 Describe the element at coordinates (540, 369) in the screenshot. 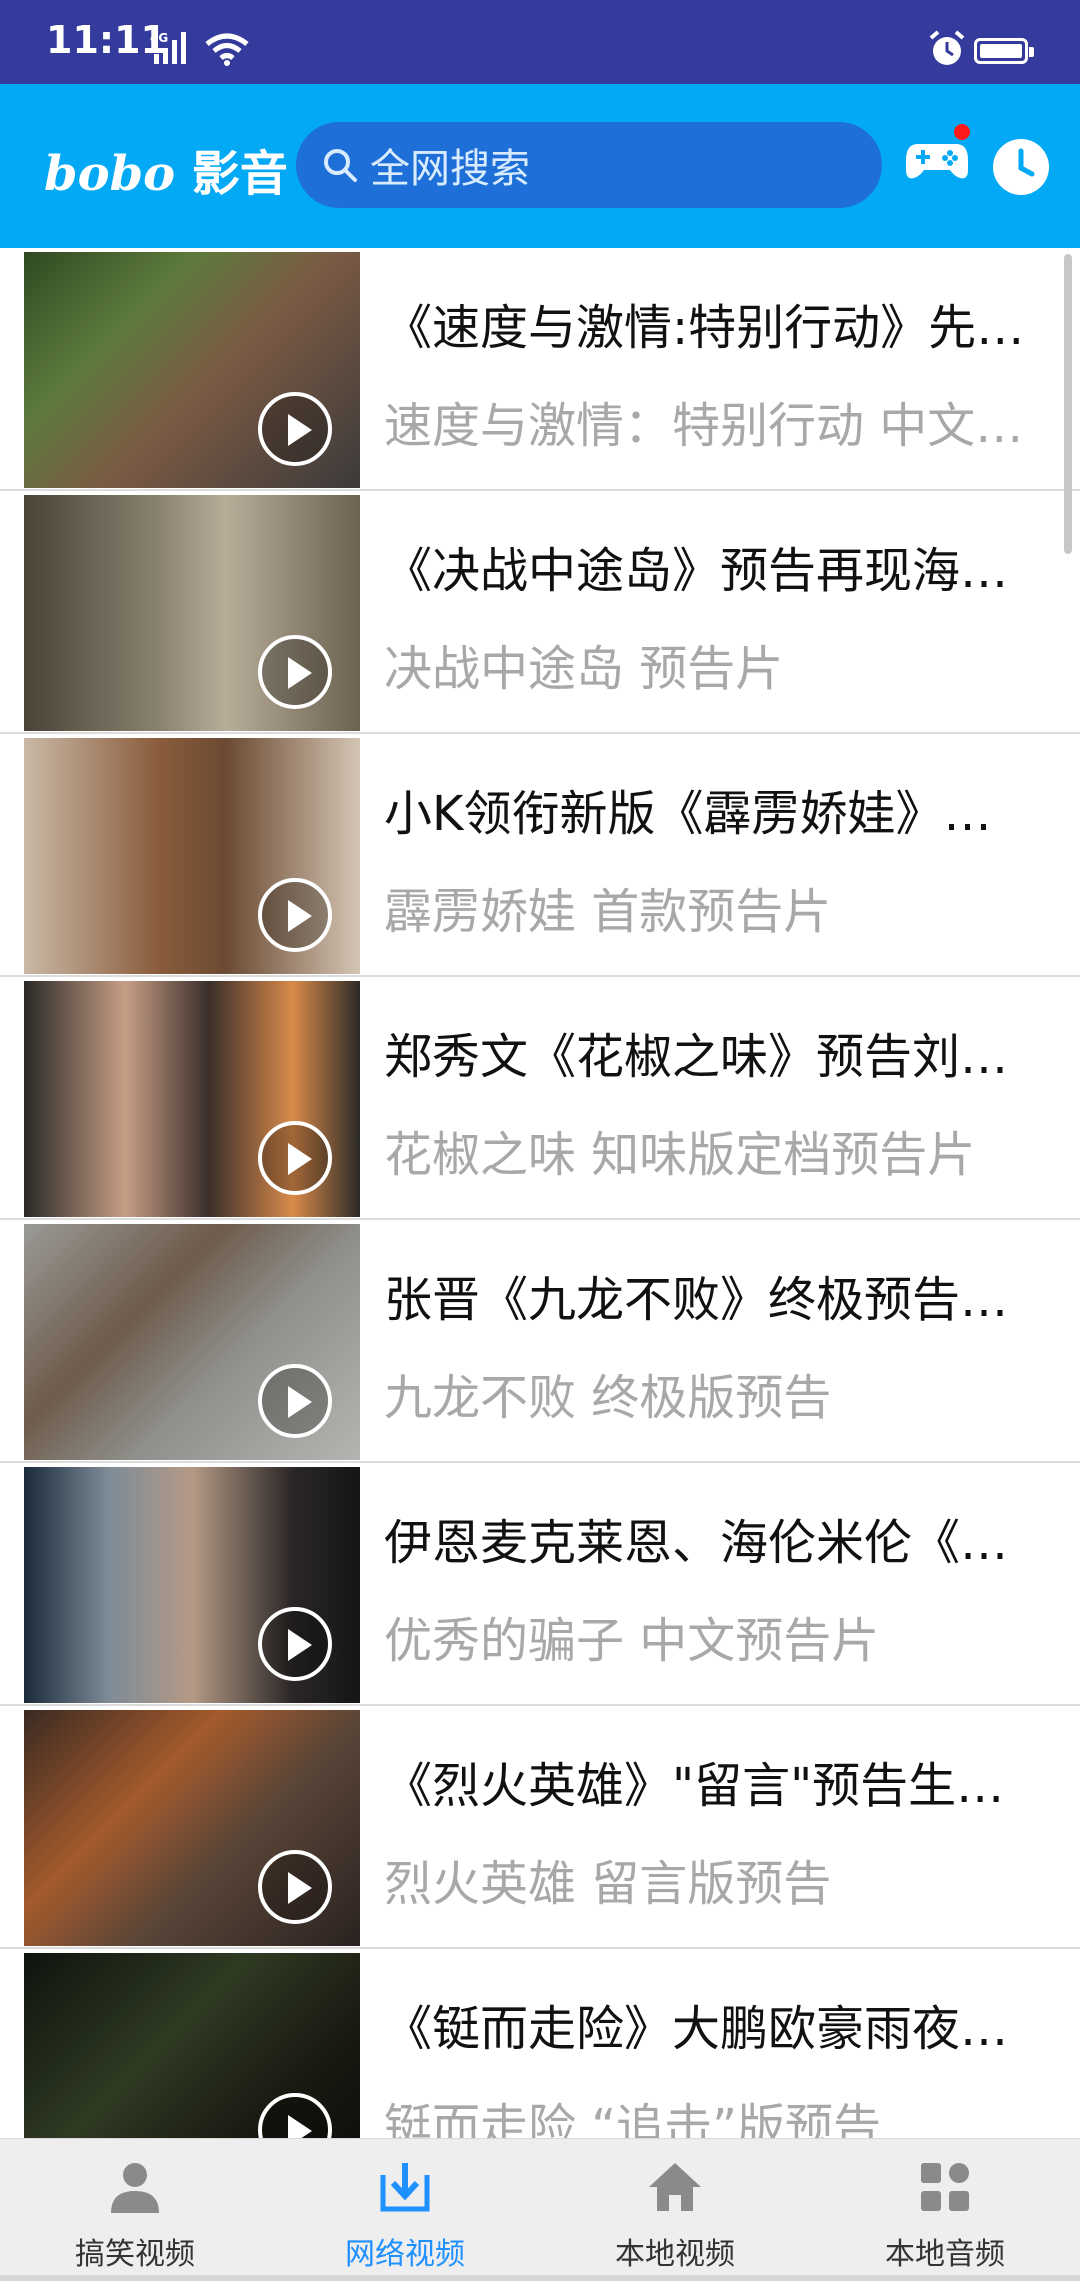

I see `video-item: 《速度与激情:特别行动》先导预告 速度与激情：特别行动 中文预告` at that location.